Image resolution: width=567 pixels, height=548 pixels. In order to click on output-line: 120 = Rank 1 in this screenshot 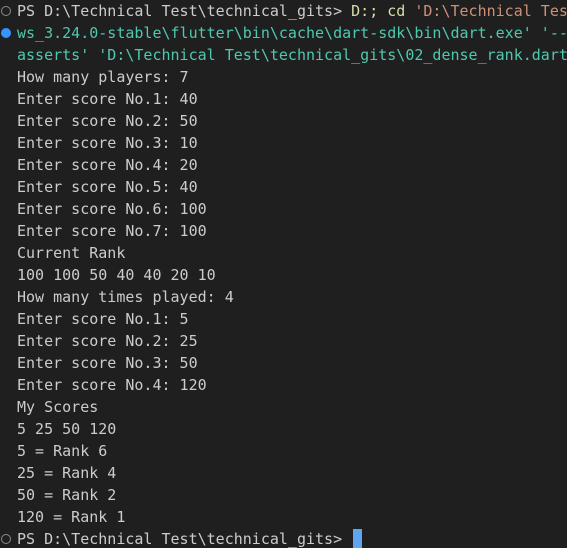, I will do `click(71, 517)`.